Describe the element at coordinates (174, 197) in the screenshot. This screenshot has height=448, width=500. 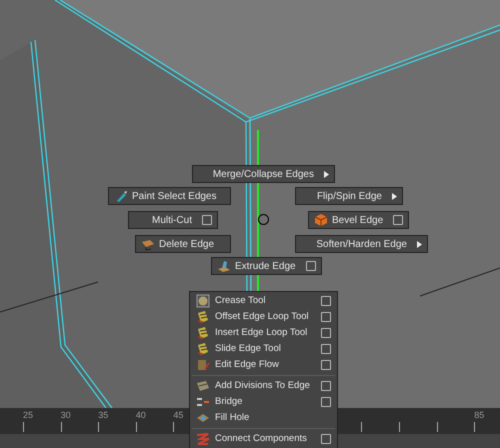
I see `item-label: Paint Select Edges` at that location.